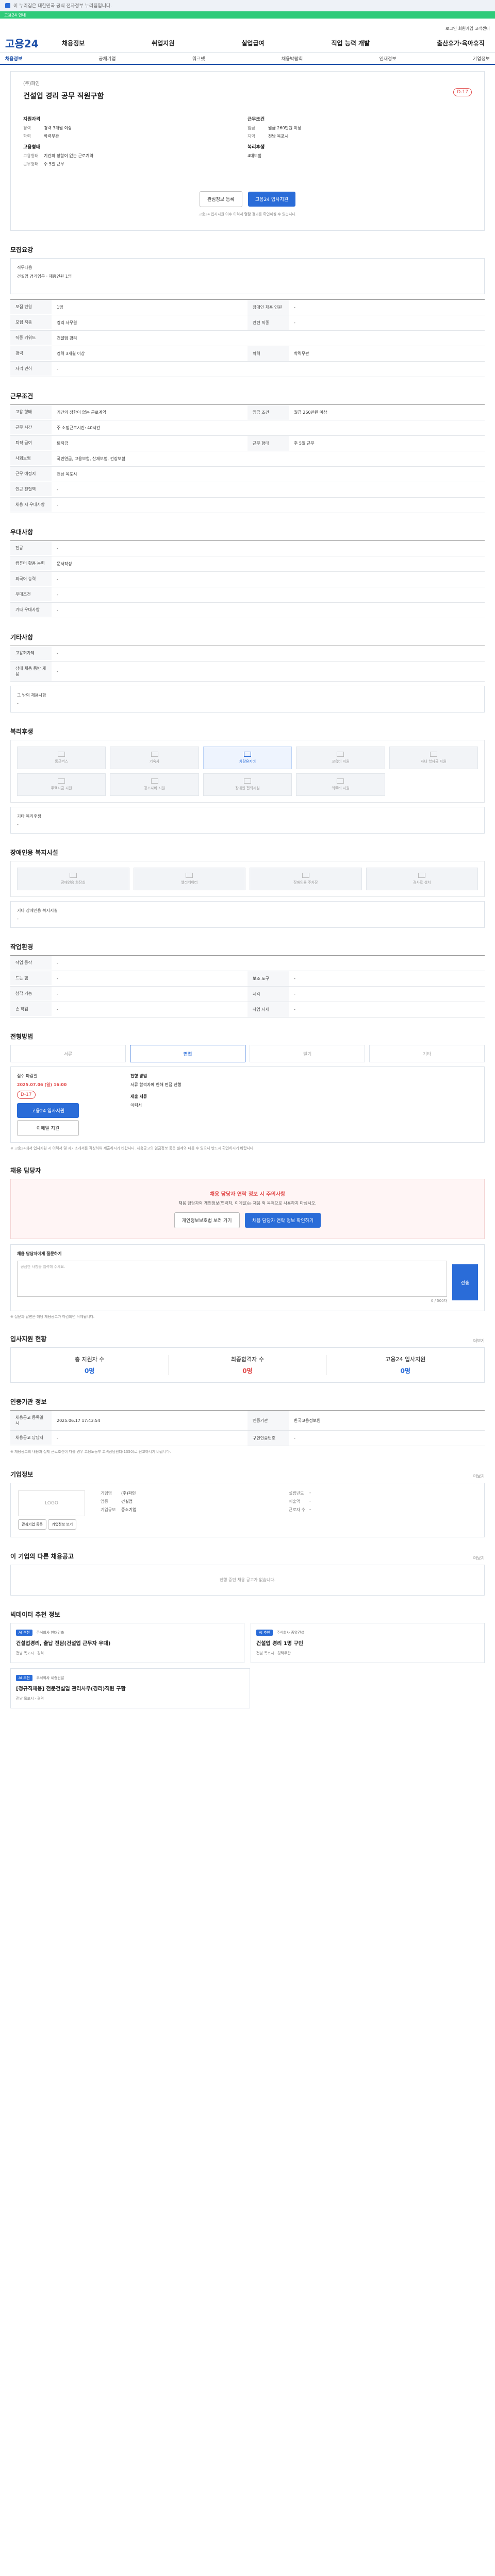 The width and height of the screenshot is (495, 2576). What do you see at coordinates (268, 307) in the screenshot?
I see `table-header-cell: 장애인 채용 인원` at bounding box center [268, 307].